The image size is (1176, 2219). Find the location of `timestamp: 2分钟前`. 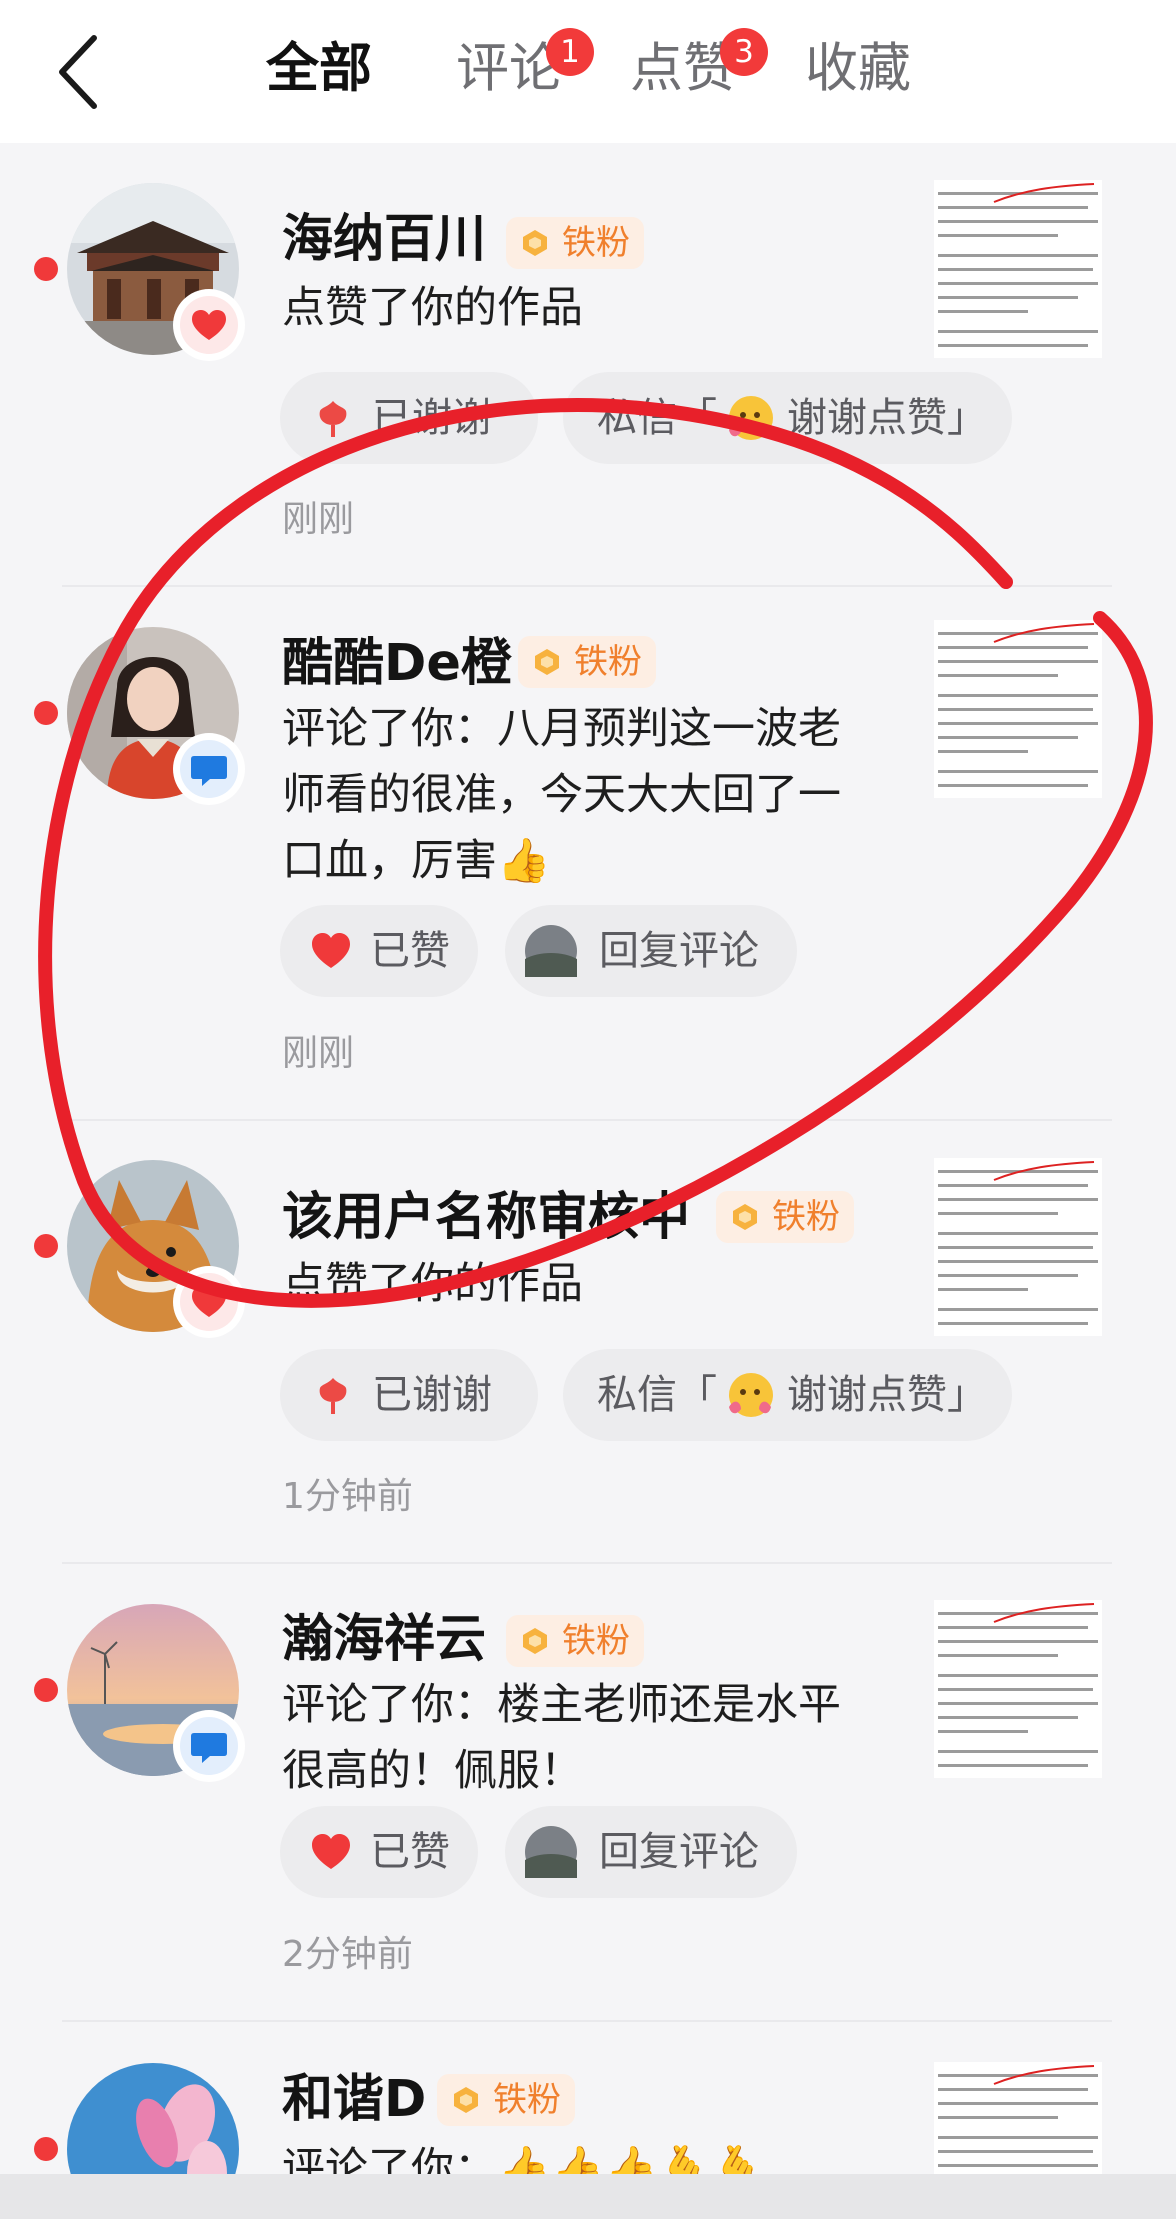

timestamp: 2分钟前 is located at coordinates (347, 1954).